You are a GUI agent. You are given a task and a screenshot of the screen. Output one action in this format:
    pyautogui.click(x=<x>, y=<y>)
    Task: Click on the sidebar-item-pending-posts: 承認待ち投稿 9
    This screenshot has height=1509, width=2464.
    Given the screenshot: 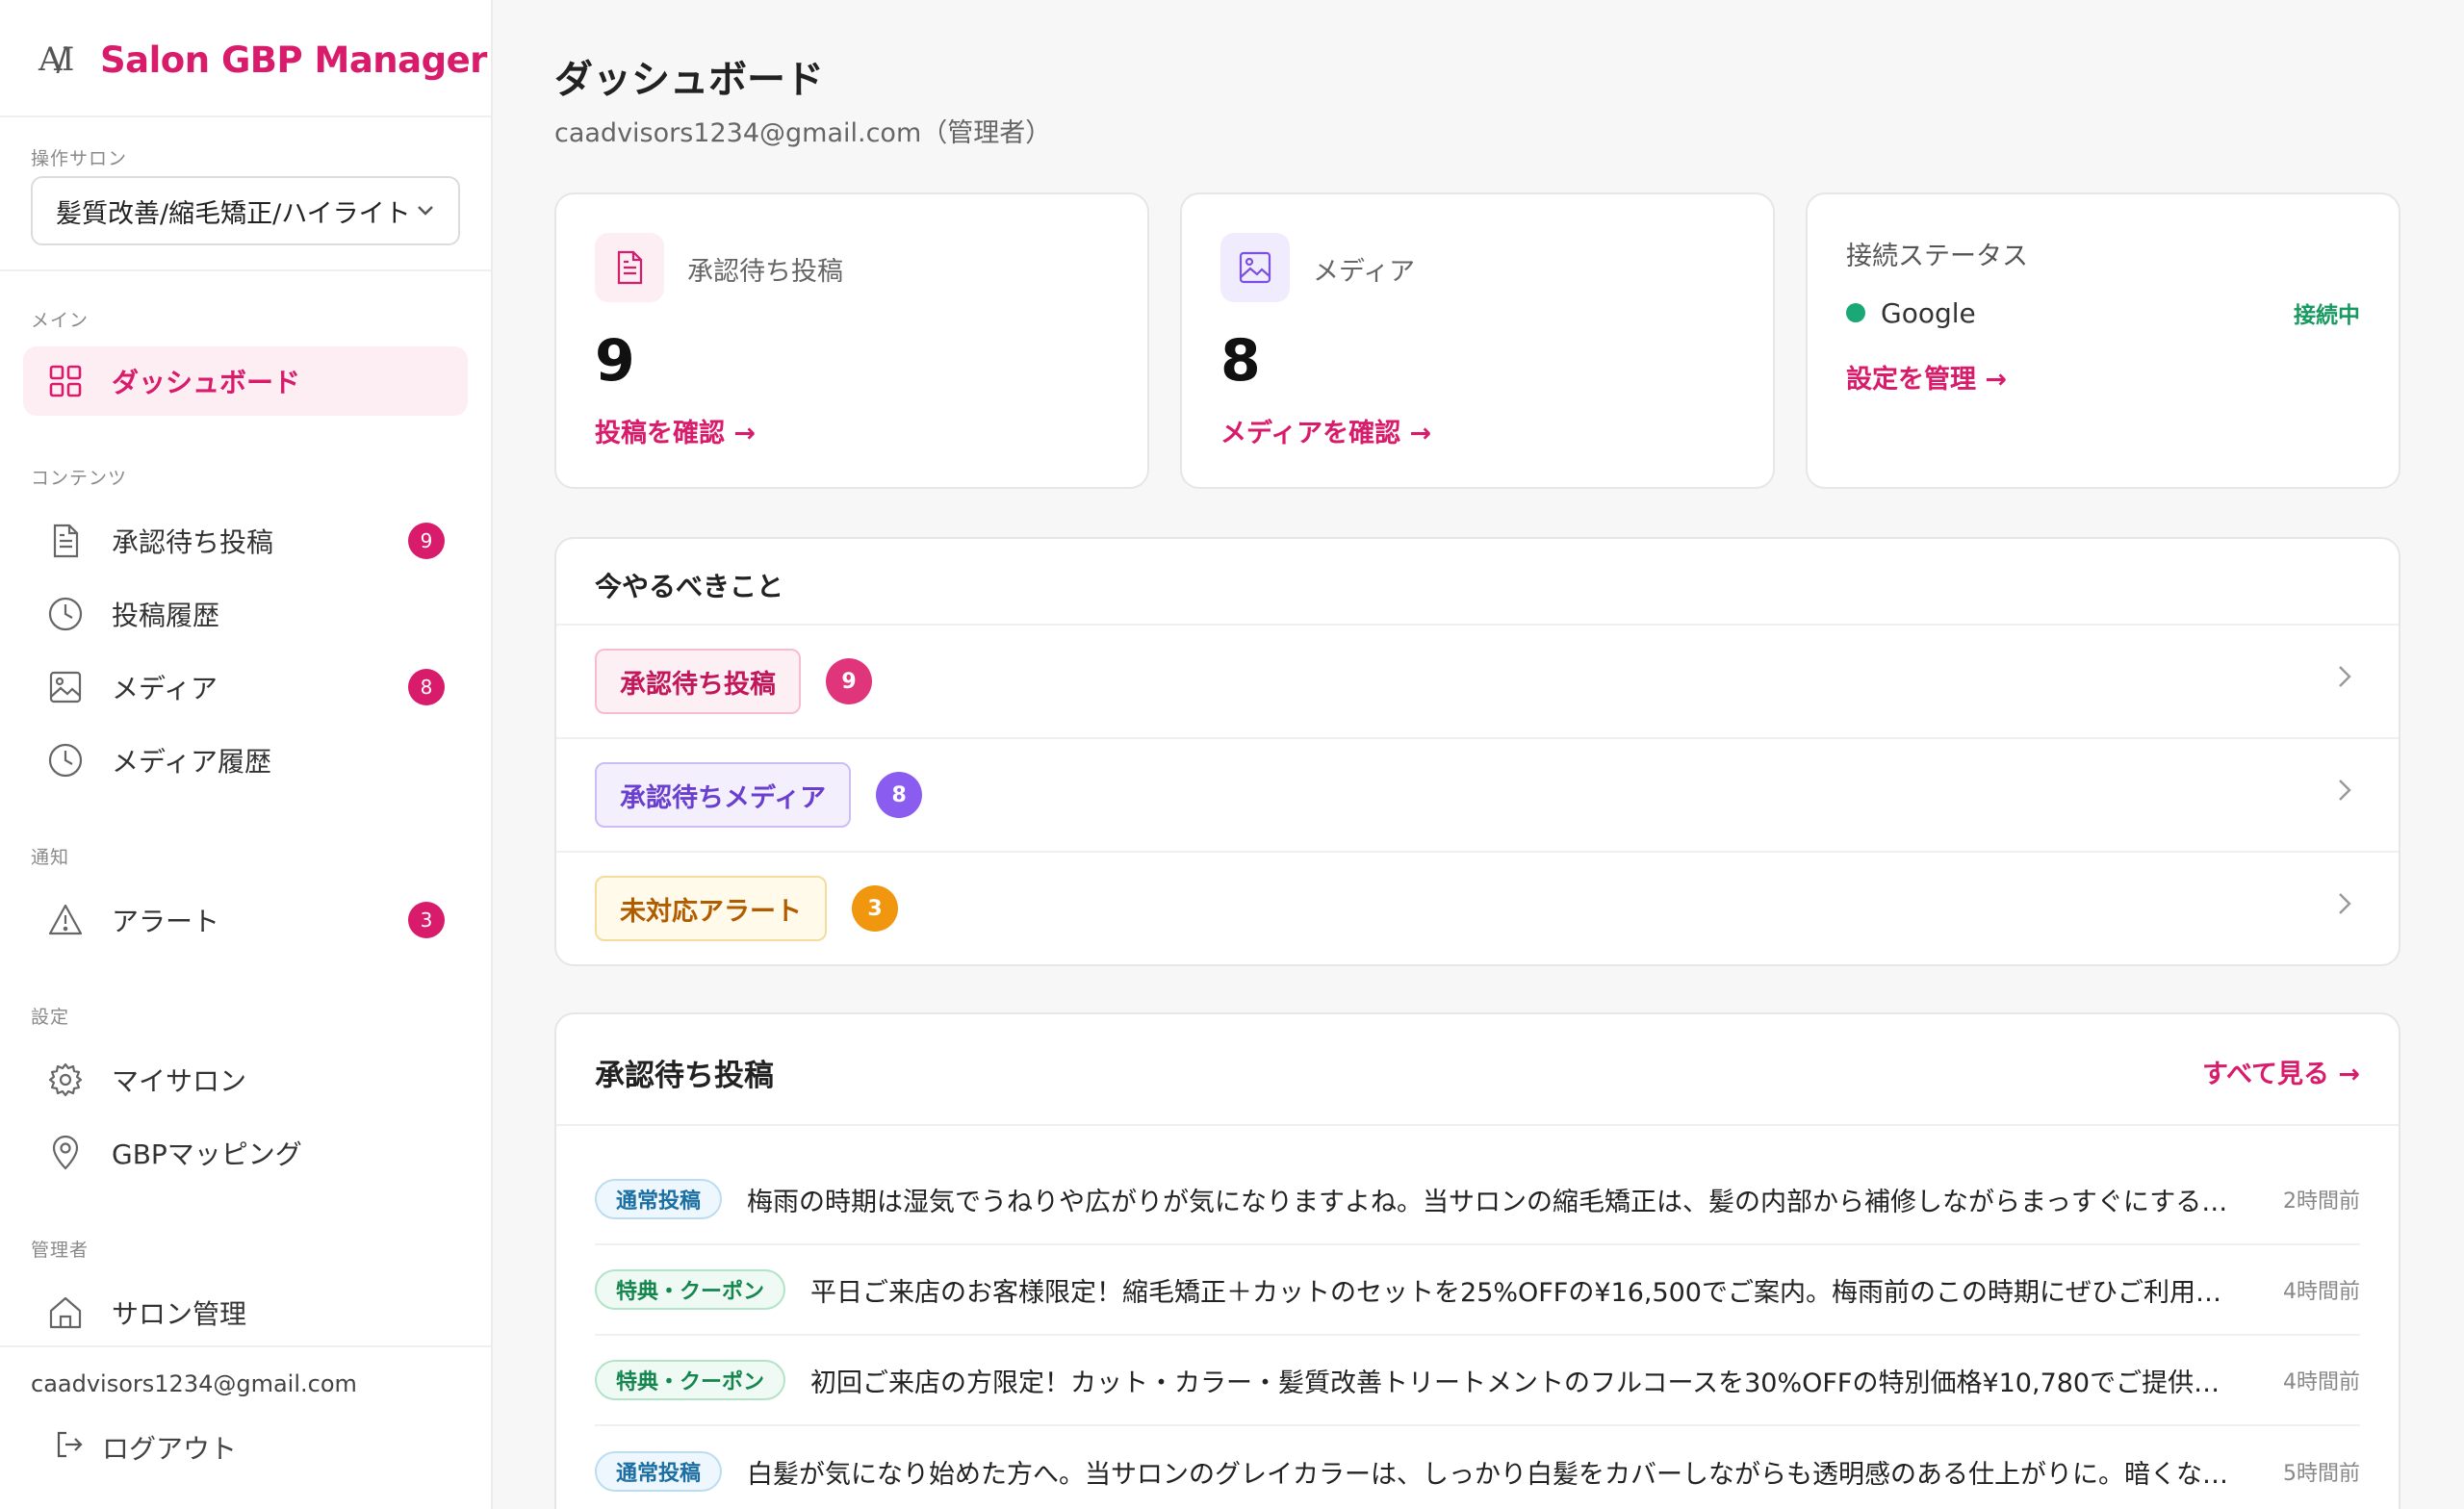 What is the action you would take?
    pyautogui.click(x=245, y=540)
    